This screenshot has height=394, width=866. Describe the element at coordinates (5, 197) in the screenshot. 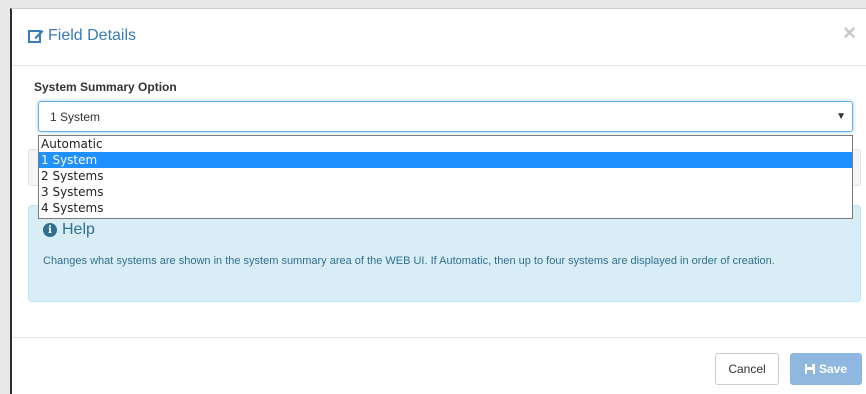

I see `background-left` at that location.